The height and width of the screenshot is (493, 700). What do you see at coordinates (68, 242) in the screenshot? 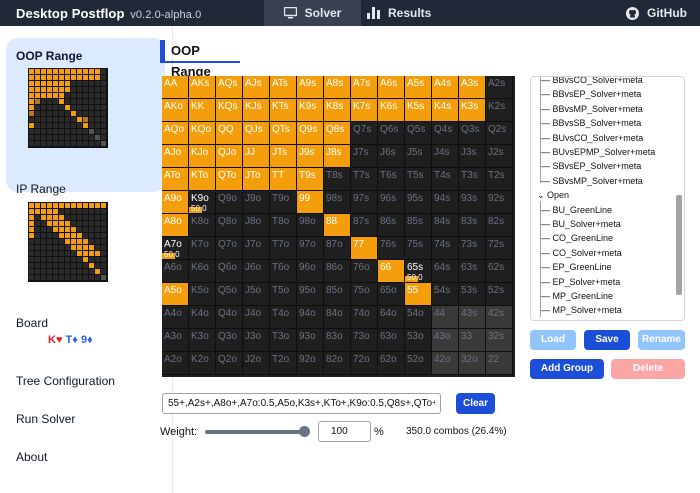
I see `ip-range-thumbnail` at bounding box center [68, 242].